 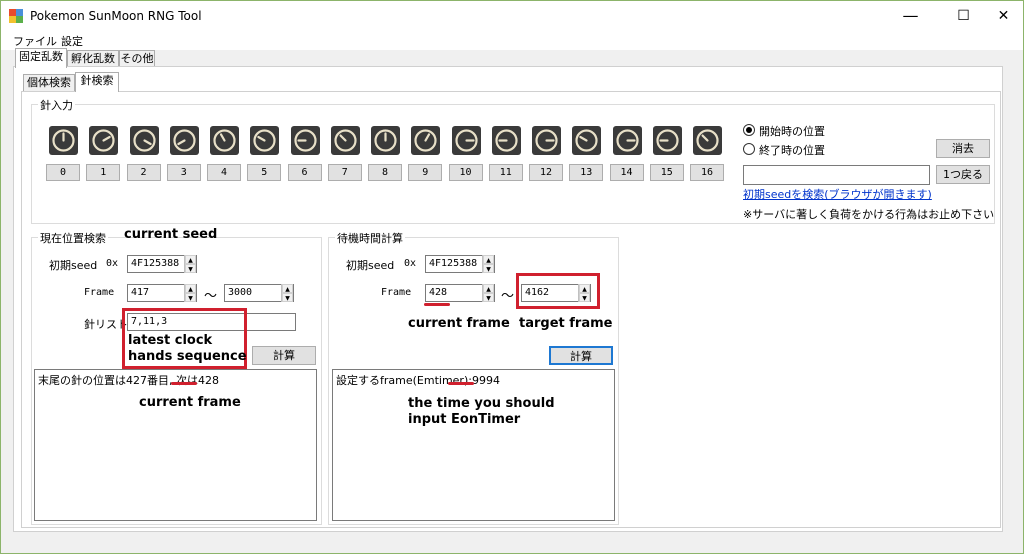 I want to click on notice-text: ※サーバに著しく負荷をかける行為はお止め下さい, so click(x=869, y=214).